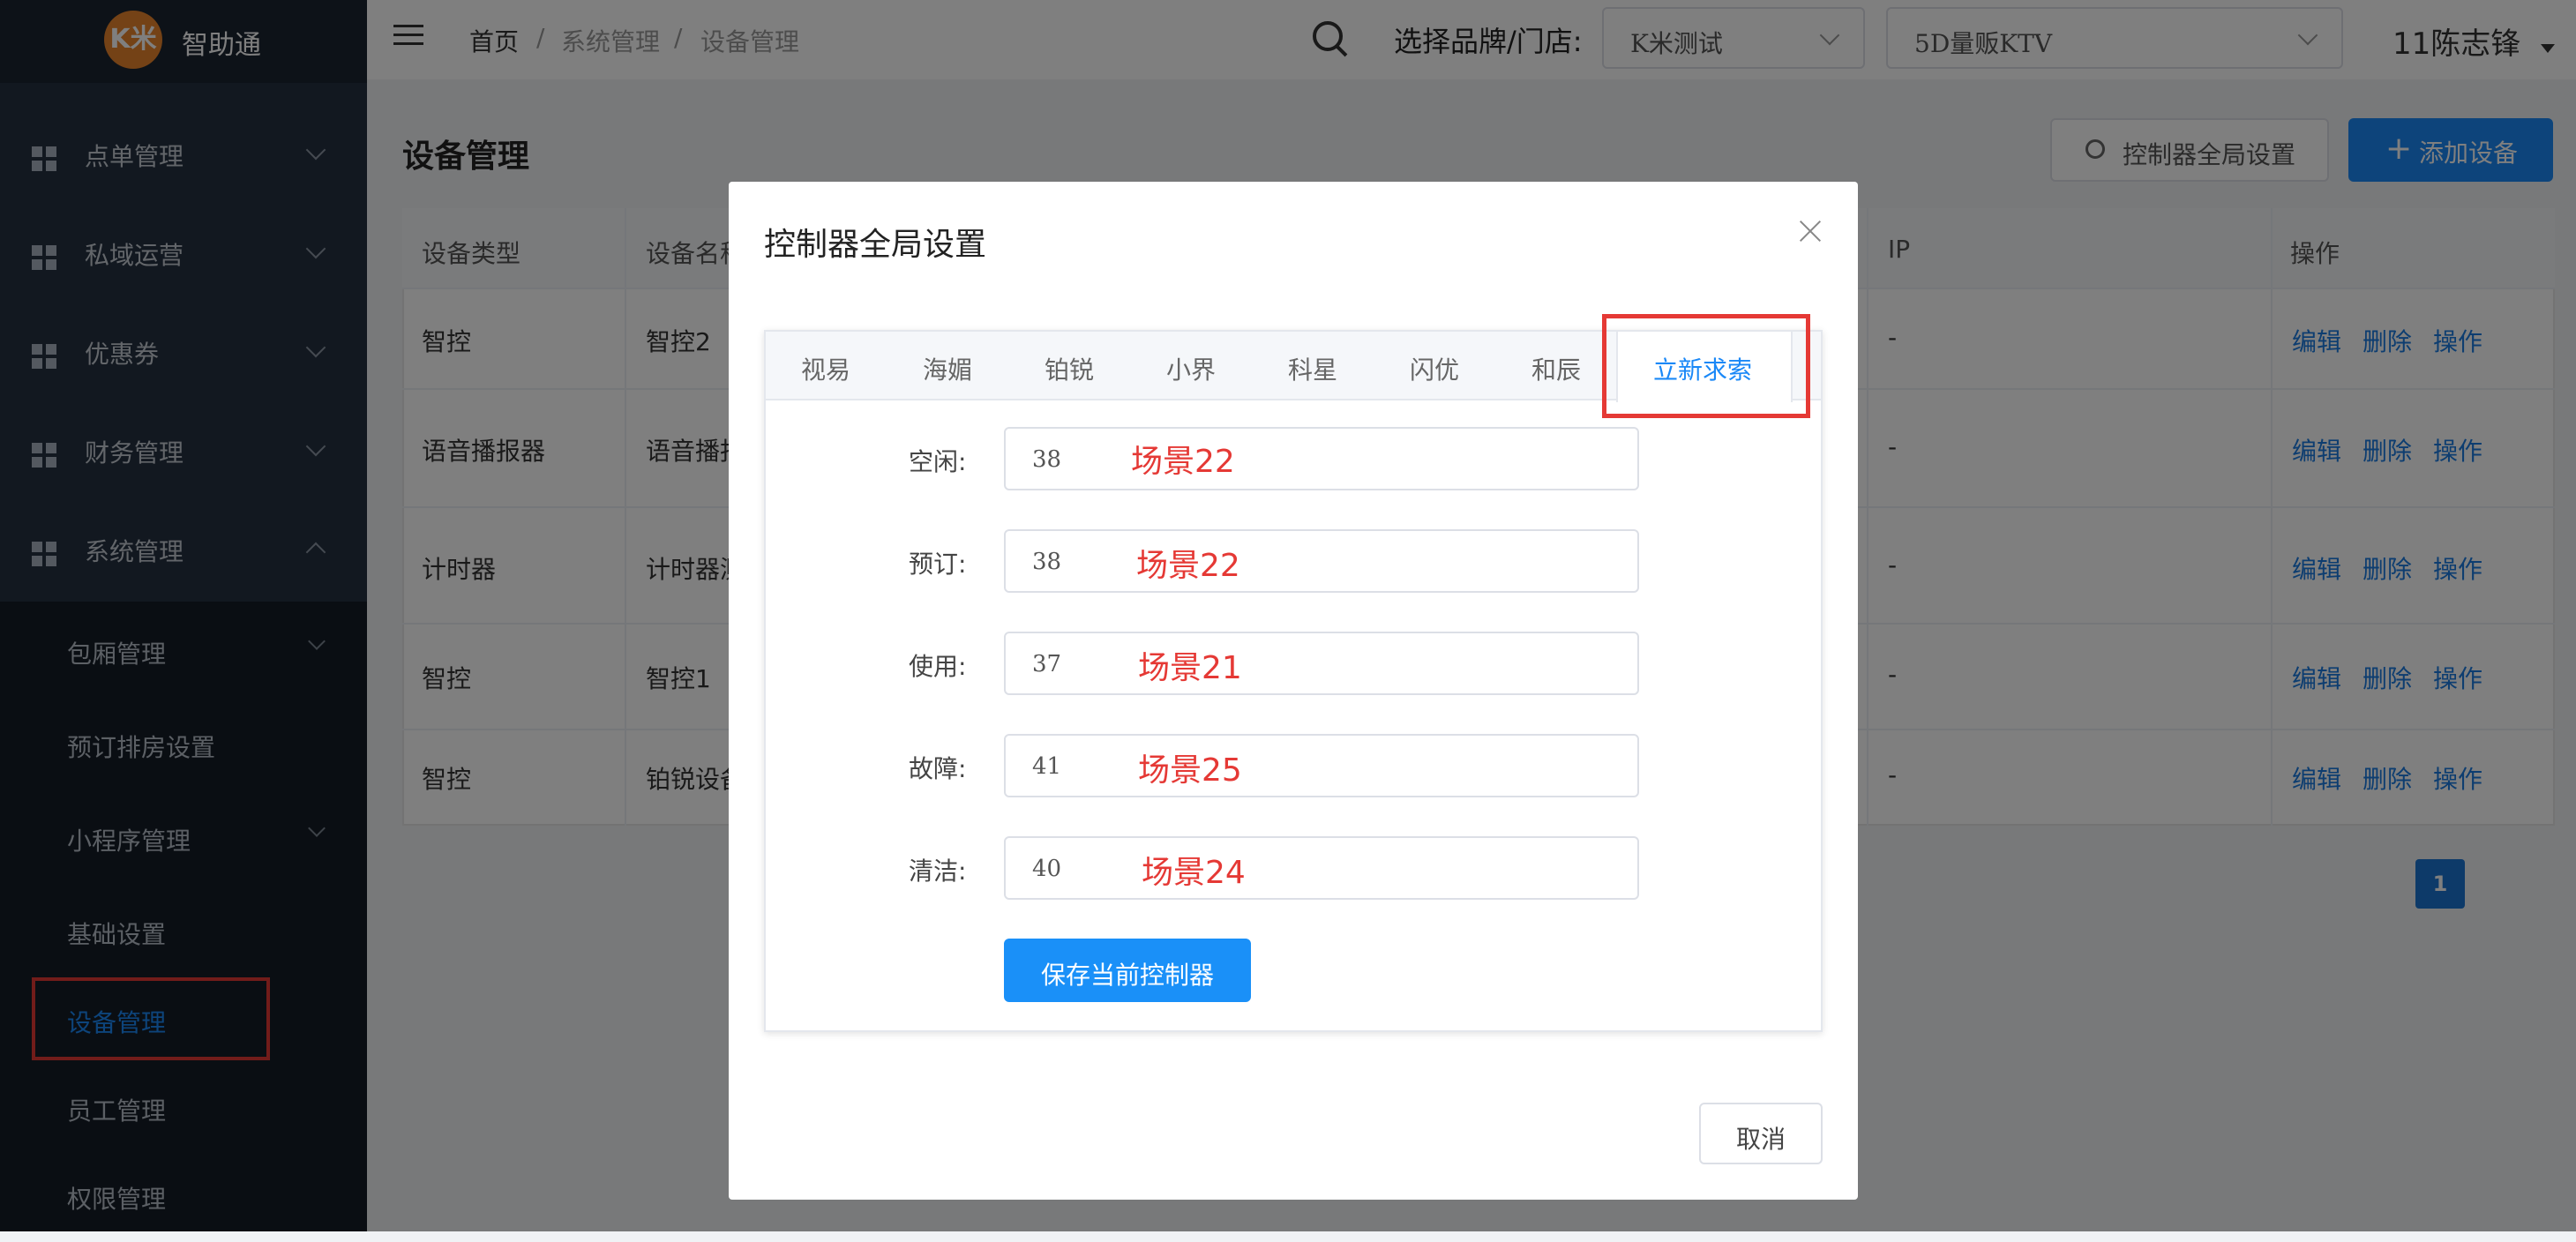 This screenshot has height=1242, width=2576. I want to click on idle-scene-input: 38, so click(1322, 458).